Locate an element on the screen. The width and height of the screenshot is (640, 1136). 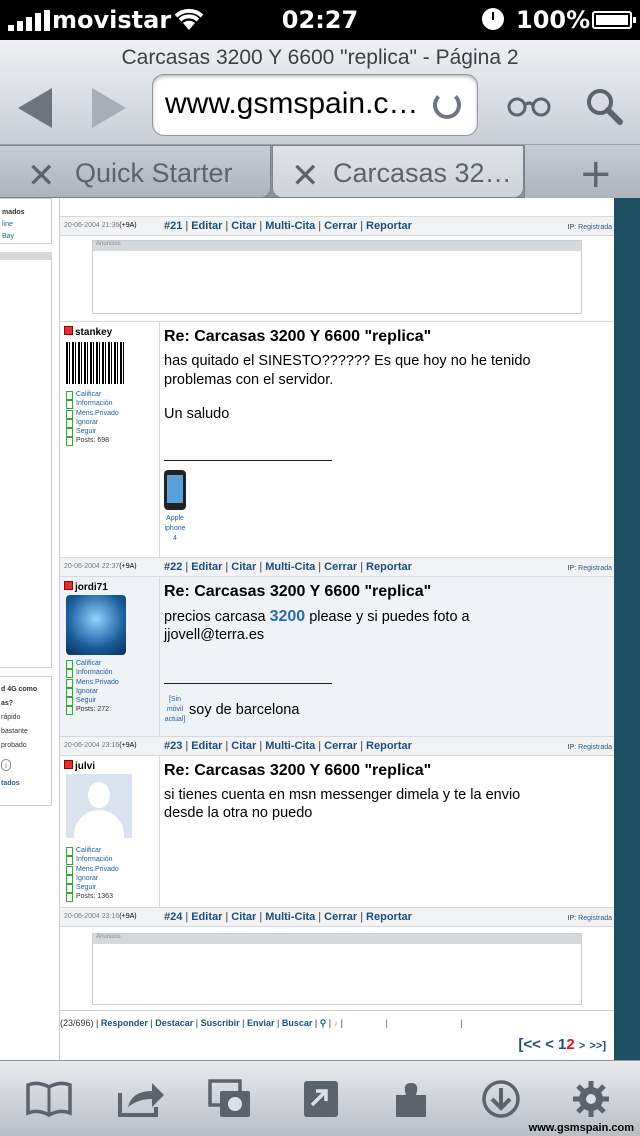
reload-icon is located at coordinates (447, 105).